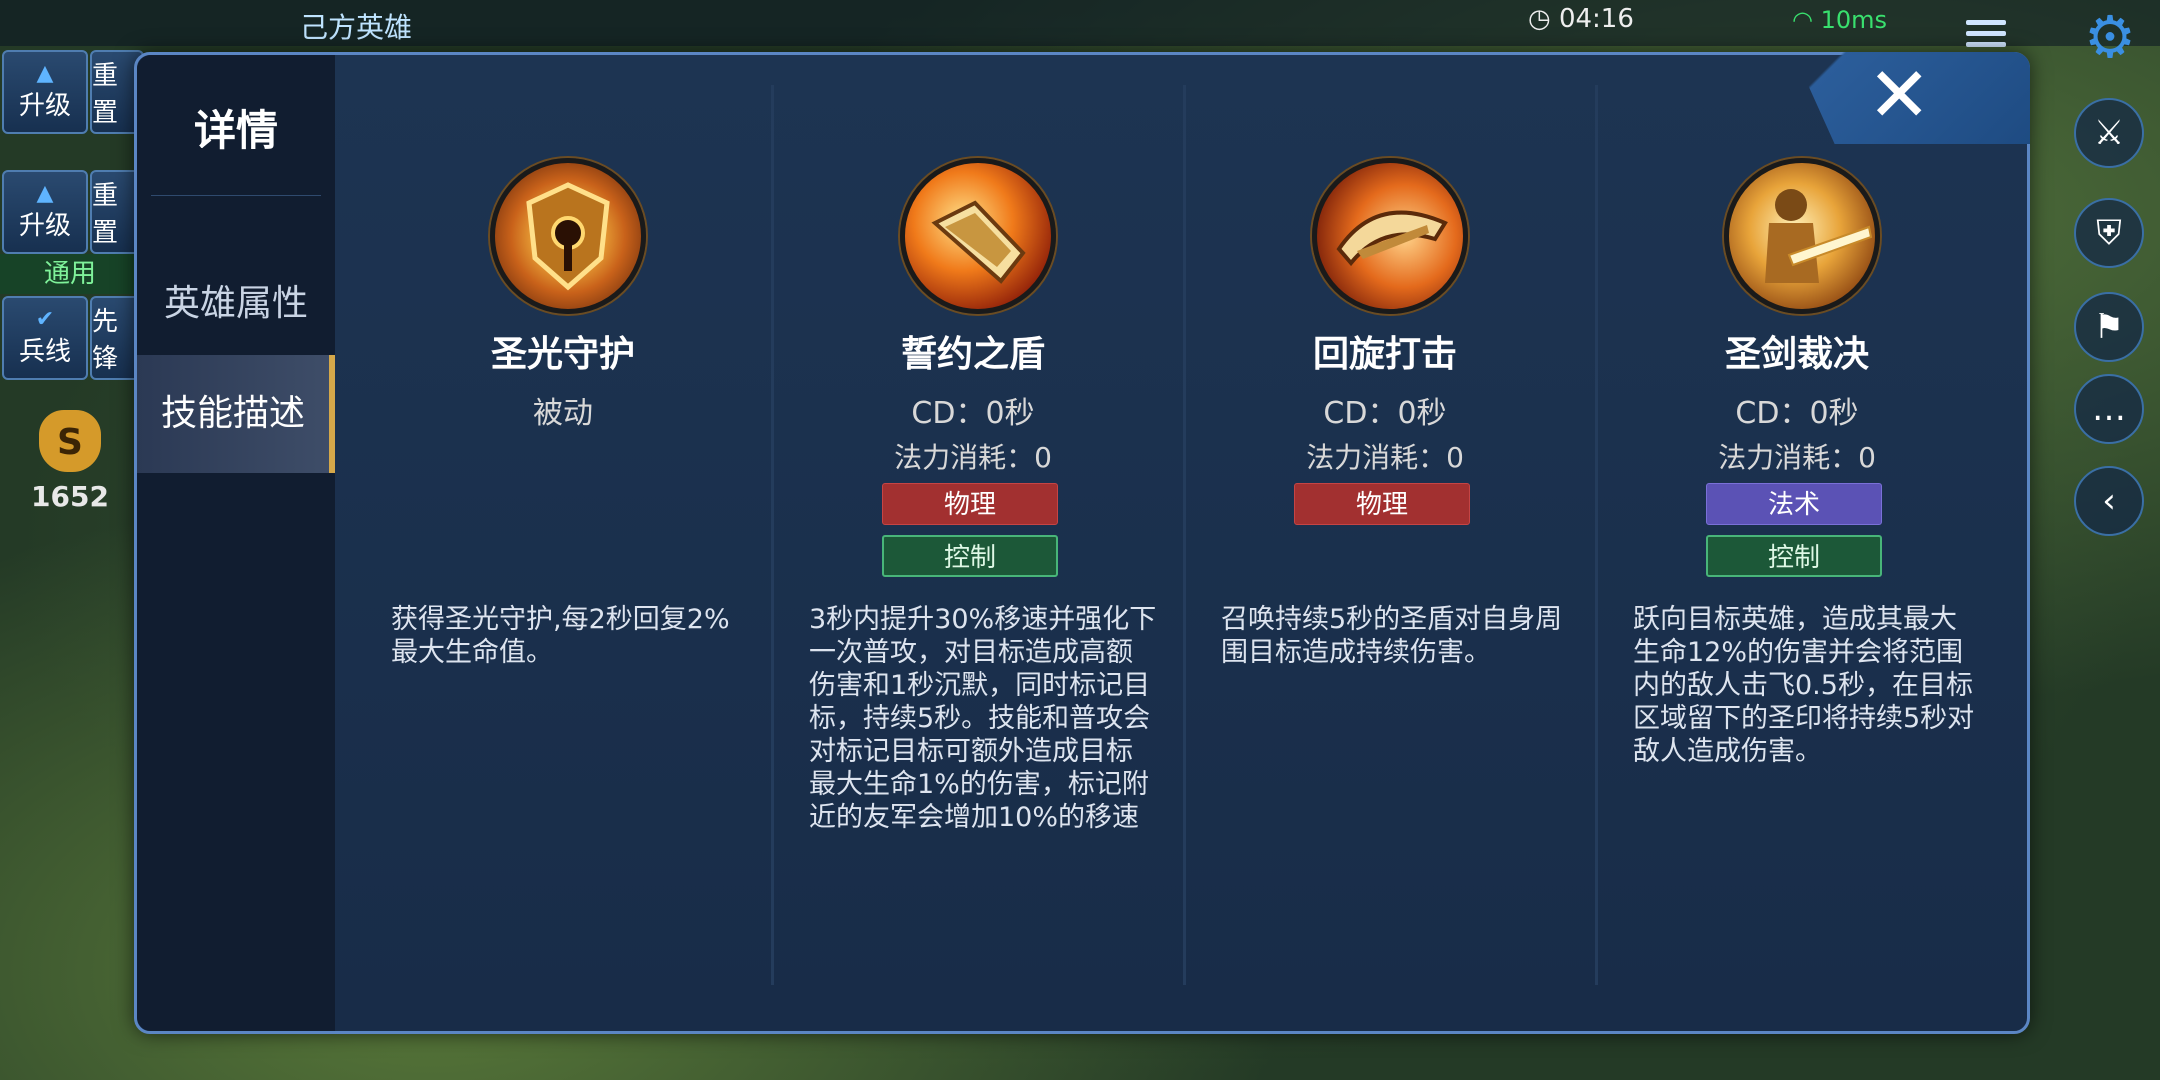 This screenshot has height=1080, width=2160. What do you see at coordinates (356, 27) in the screenshot?
I see `ally-heroes-title: 己方英雄` at bounding box center [356, 27].